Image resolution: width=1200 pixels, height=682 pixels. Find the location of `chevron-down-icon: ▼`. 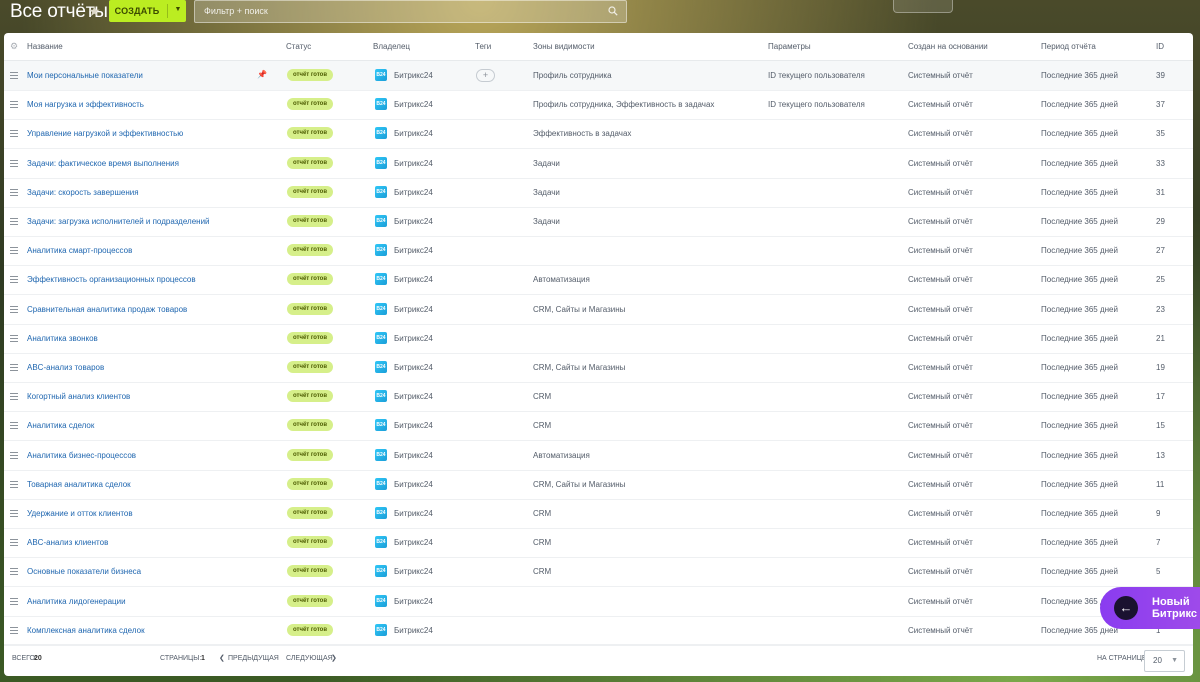

chevron-down-icon: ▼ is located at coordinates (178, 11).